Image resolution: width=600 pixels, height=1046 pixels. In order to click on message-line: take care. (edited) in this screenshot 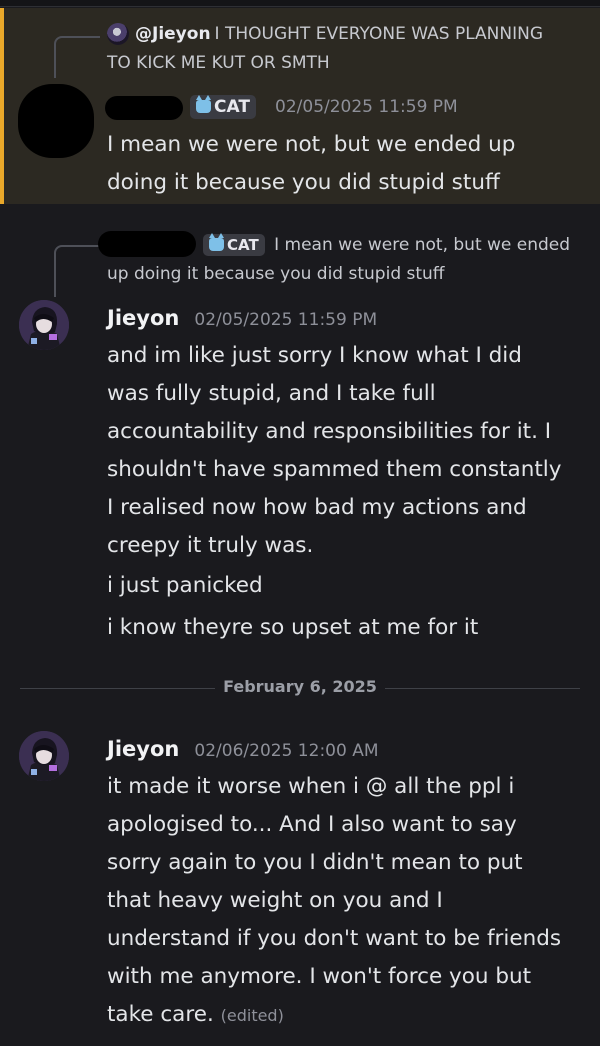, I will do `click(195, 1014)`.